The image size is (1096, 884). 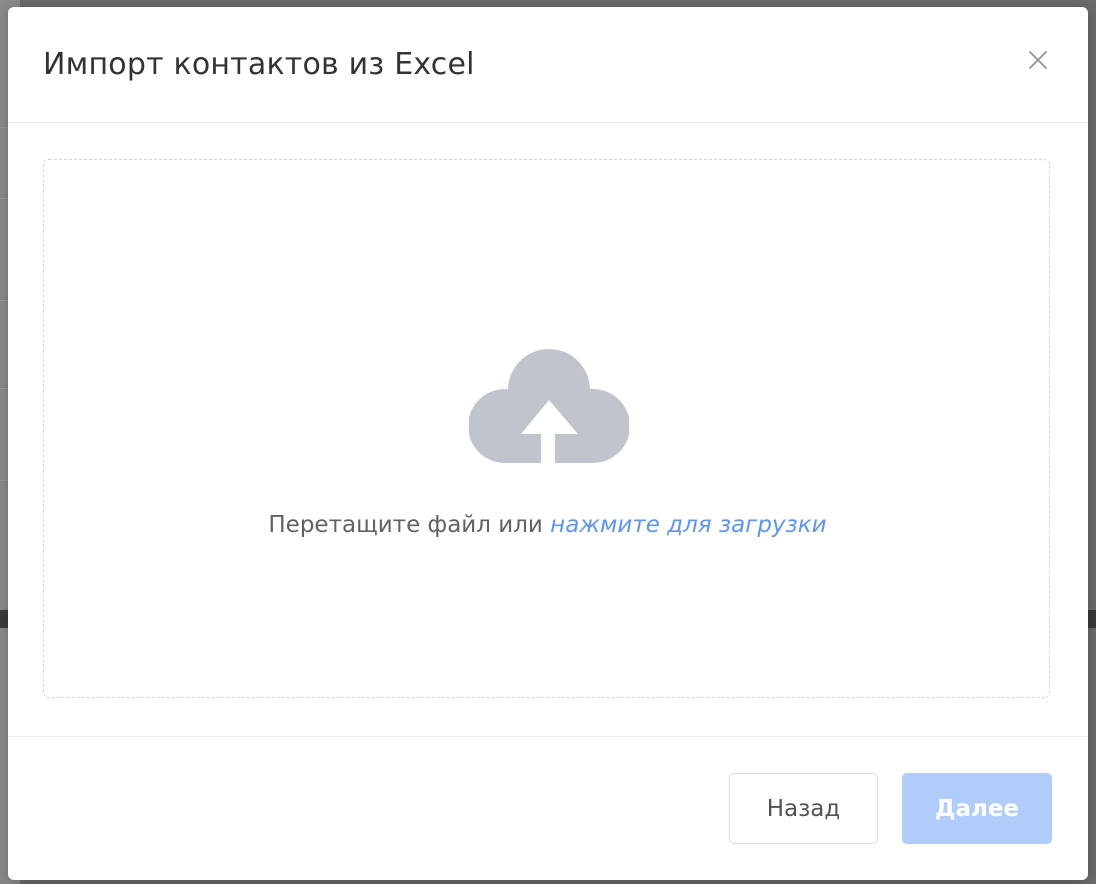 I want to click on close-button, so click(x=1038, y=60).